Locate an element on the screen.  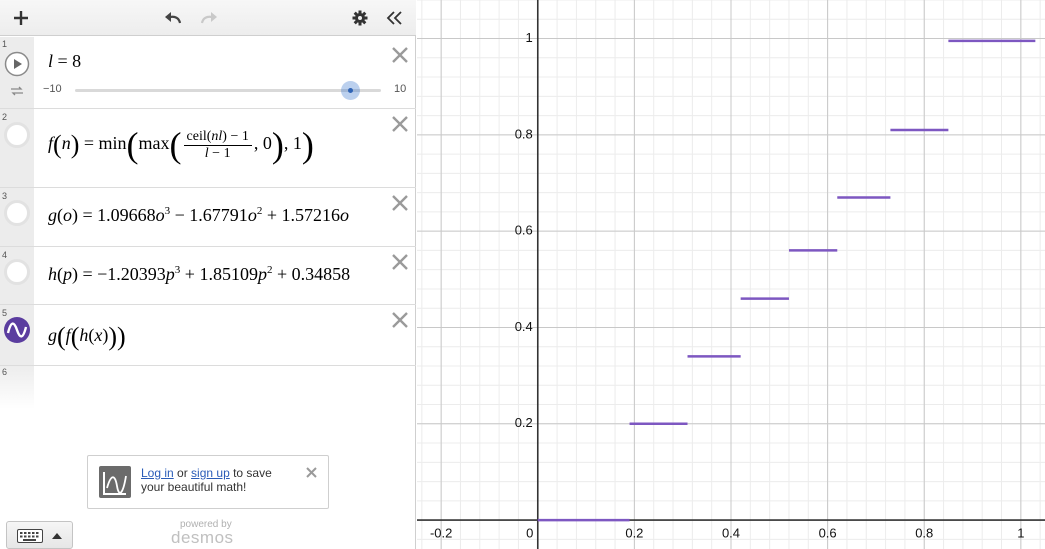
slider-thumb is located at coordinates (350, 90).